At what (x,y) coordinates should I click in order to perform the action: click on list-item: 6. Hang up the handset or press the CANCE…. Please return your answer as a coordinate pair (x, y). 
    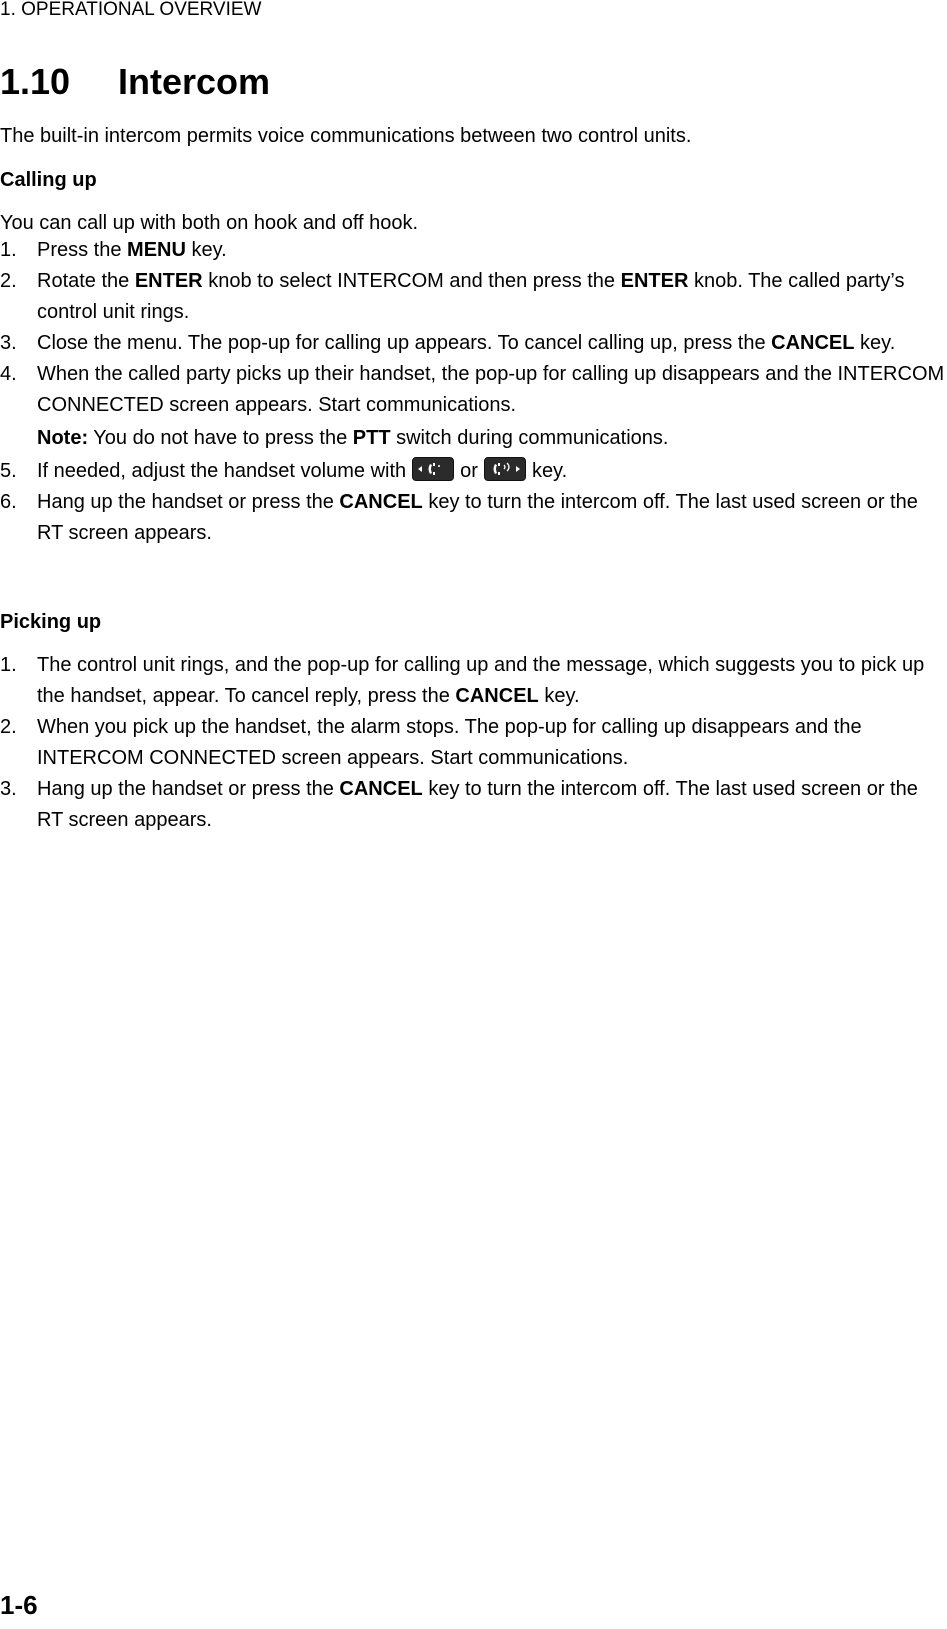
    Looking at the image, I should click on (473, 518).